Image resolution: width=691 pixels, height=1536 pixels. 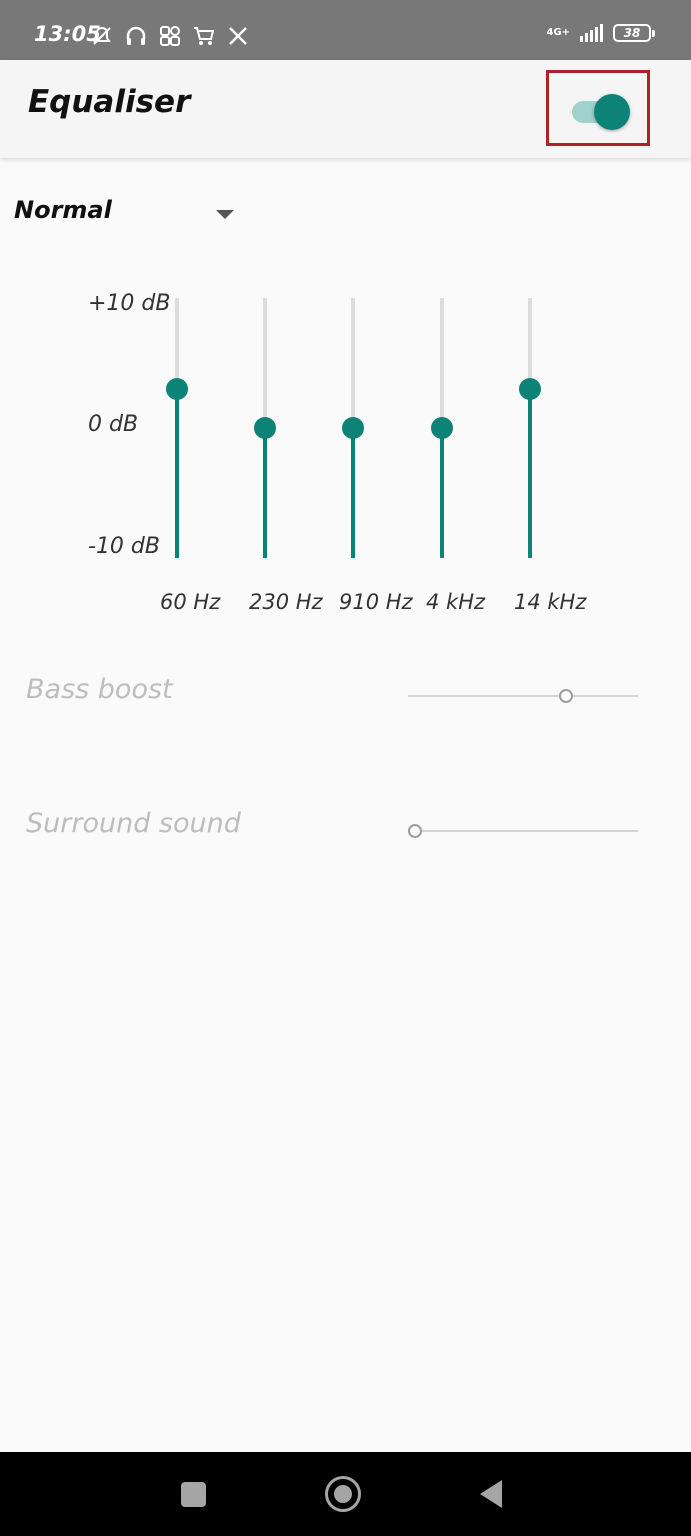 I want to click on network-type: 4G+, so click(x=558, y=32).